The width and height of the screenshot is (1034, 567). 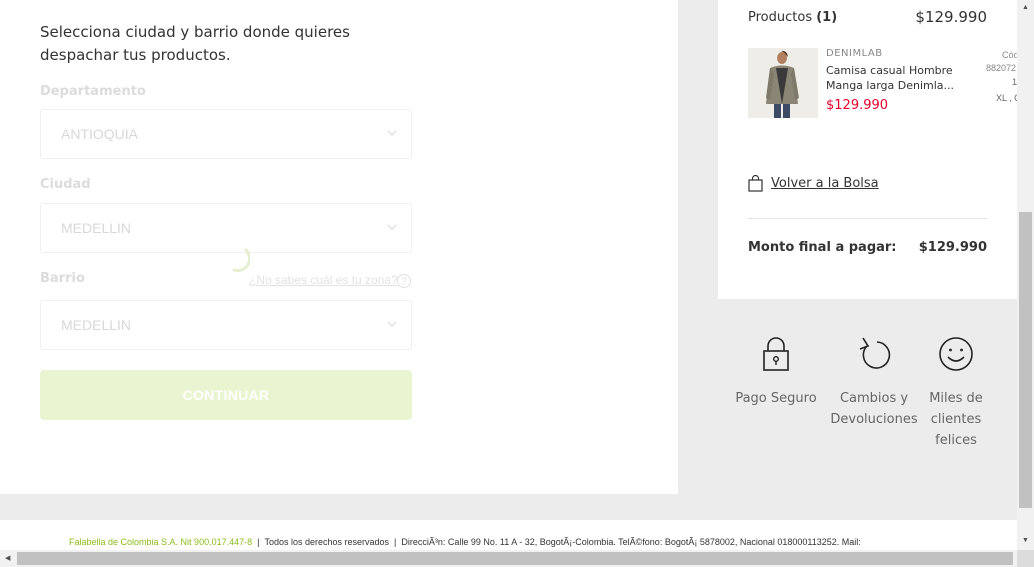 I want to click on zone-help-link: ¿No sabes cuál es tu zona?, so click(x=323, y=280).